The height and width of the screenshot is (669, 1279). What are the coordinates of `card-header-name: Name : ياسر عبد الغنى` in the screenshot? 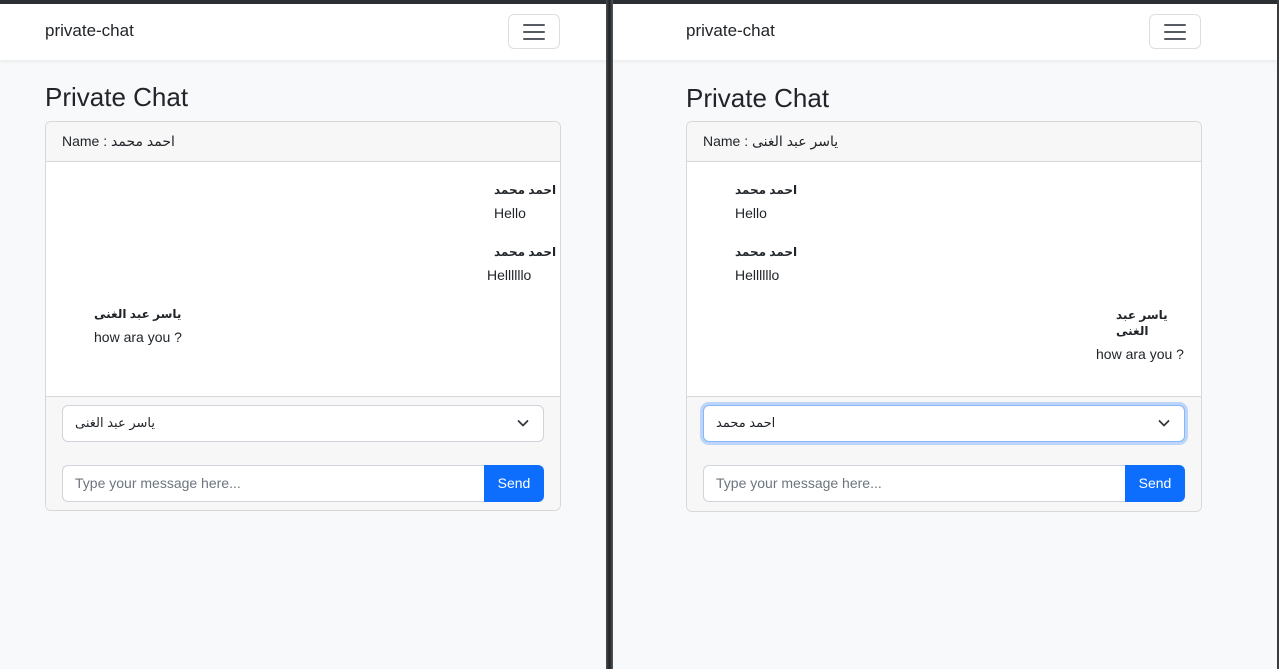 It's located at (944, 142).